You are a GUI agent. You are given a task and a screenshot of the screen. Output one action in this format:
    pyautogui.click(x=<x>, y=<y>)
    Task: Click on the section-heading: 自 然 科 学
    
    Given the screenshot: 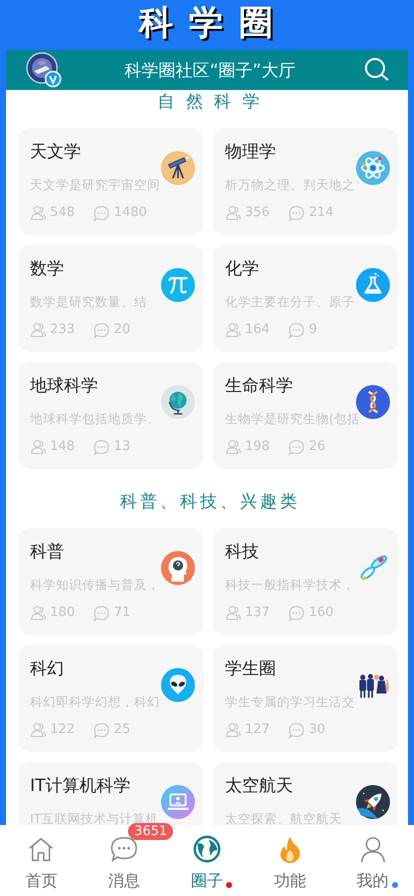 What is the action you would take?
    pyautogui.click(x=210, y=102)
    